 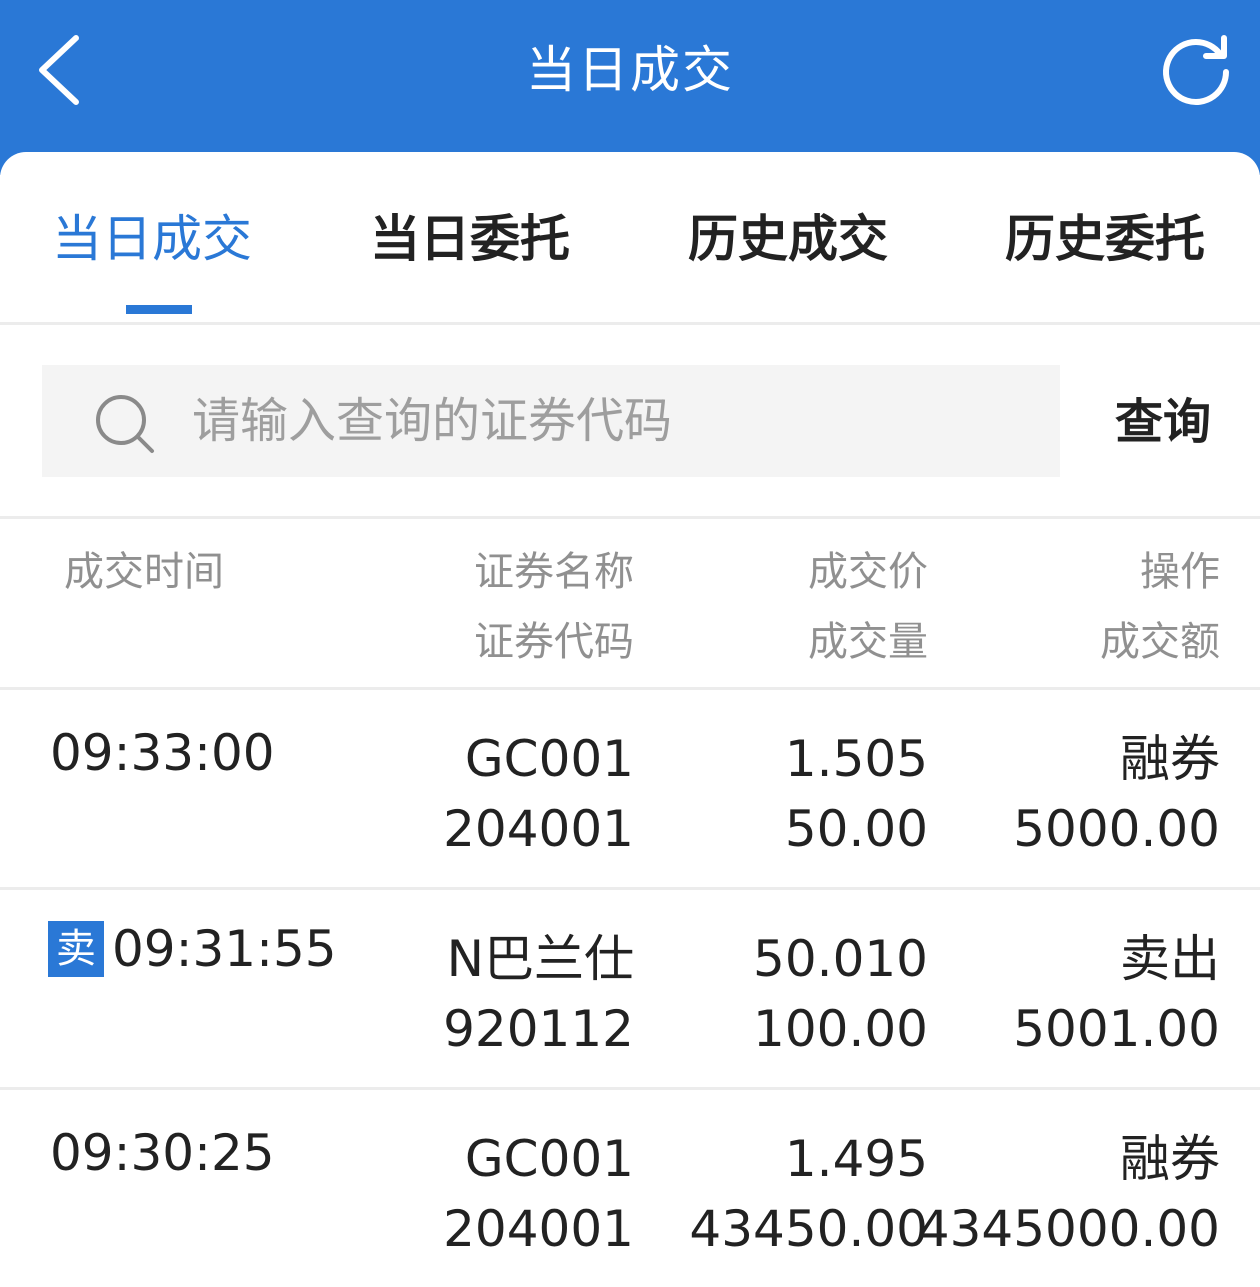 I want to click on col-security-name: 证券名称, so click(x=554, y=572).